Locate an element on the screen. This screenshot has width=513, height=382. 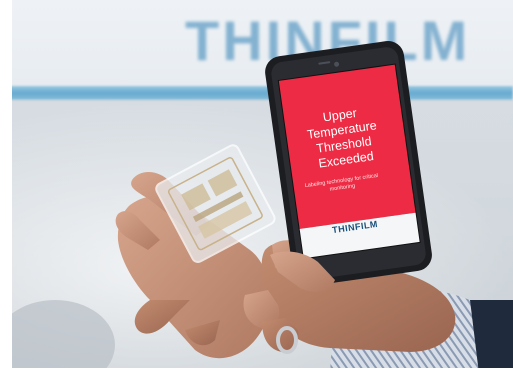
image-border-bottom is located at coordinates (256, 375).